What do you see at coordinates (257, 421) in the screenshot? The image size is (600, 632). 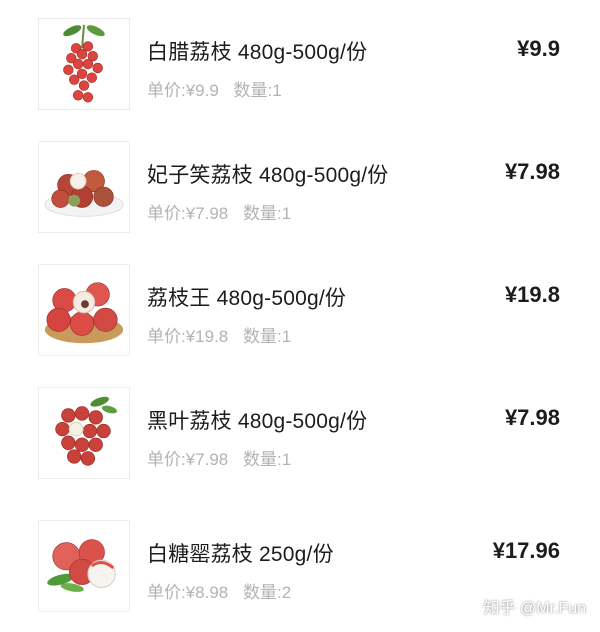 I see `product-title: 黑叶荔枝 480g-500g/份` at bounding box center [257, 421].